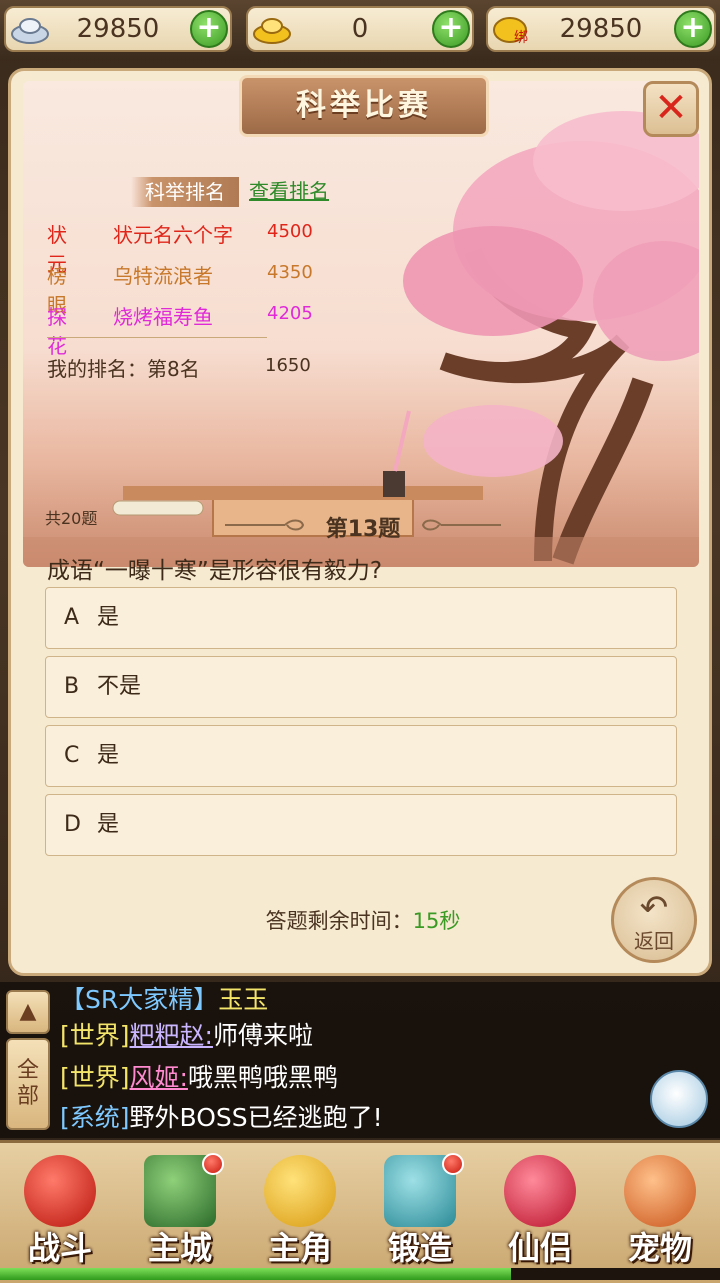 The image size is (720, 1283). I want to click on nav-label: 主角, so click(299, 1248).